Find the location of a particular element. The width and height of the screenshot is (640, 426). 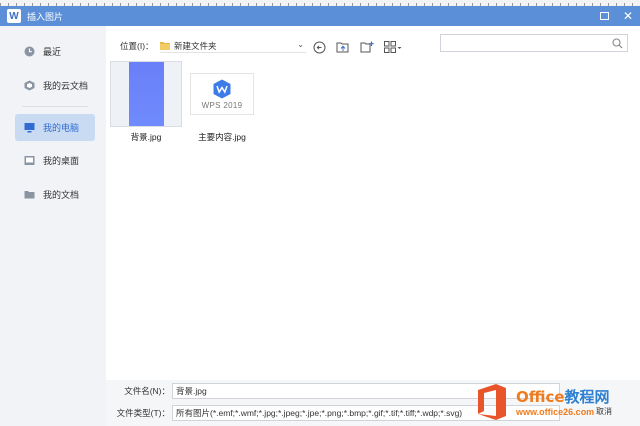

sidebar-item-desktop: 我的桌面 is located at coordinates (55, 160).